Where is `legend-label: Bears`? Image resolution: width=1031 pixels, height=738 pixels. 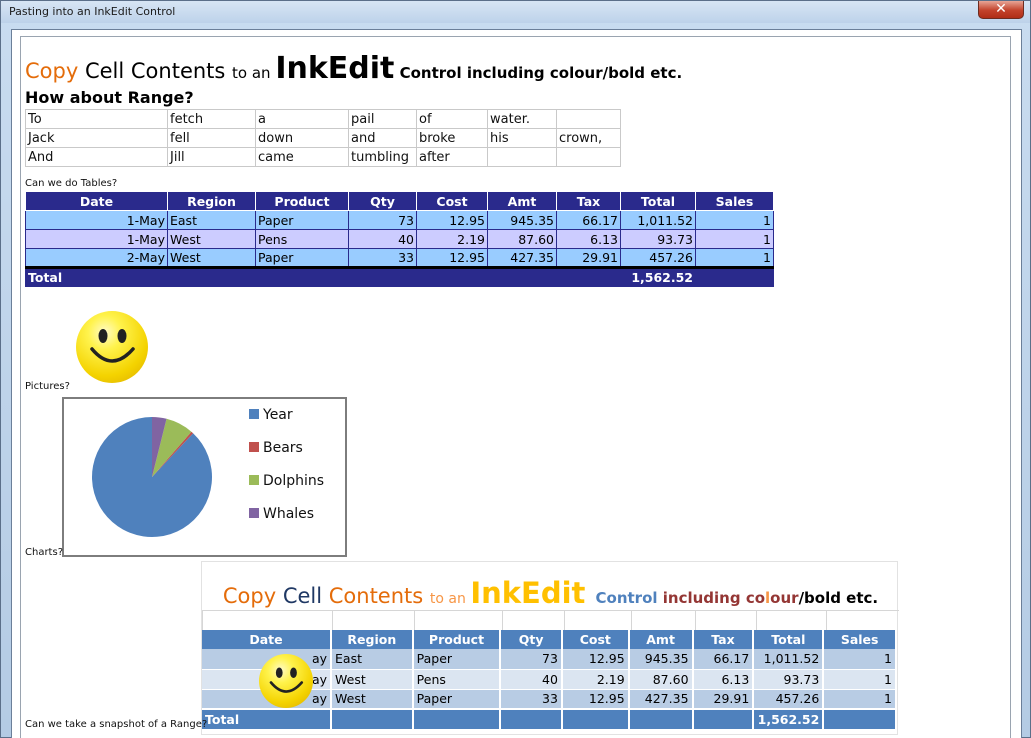
legend-label: Bears is located at coordinates (283, 448).